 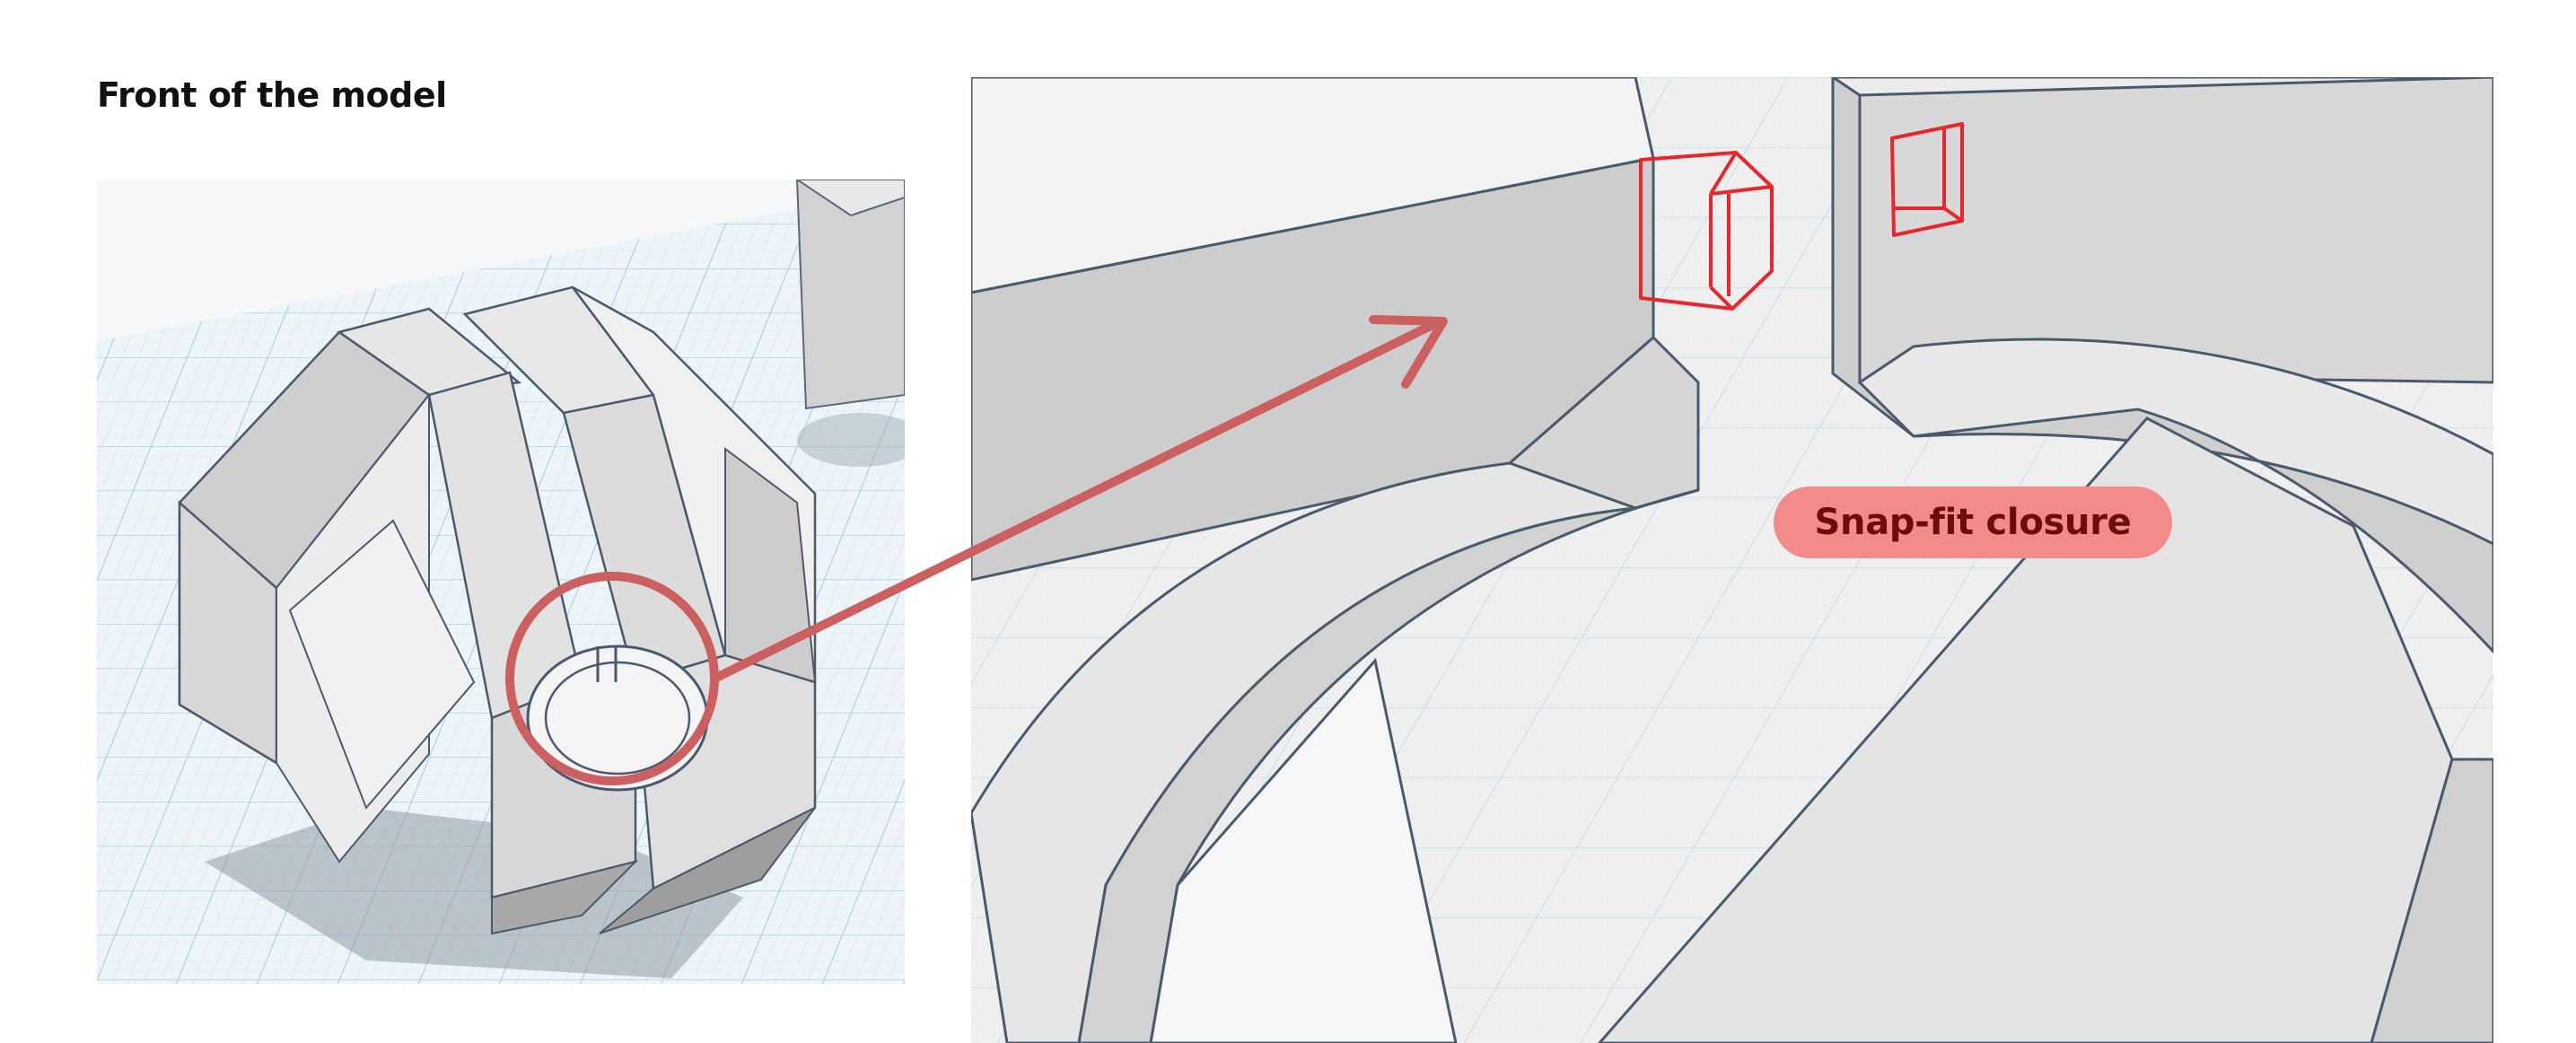 I want to click on right-block-face, so click(x=2175, y=230).